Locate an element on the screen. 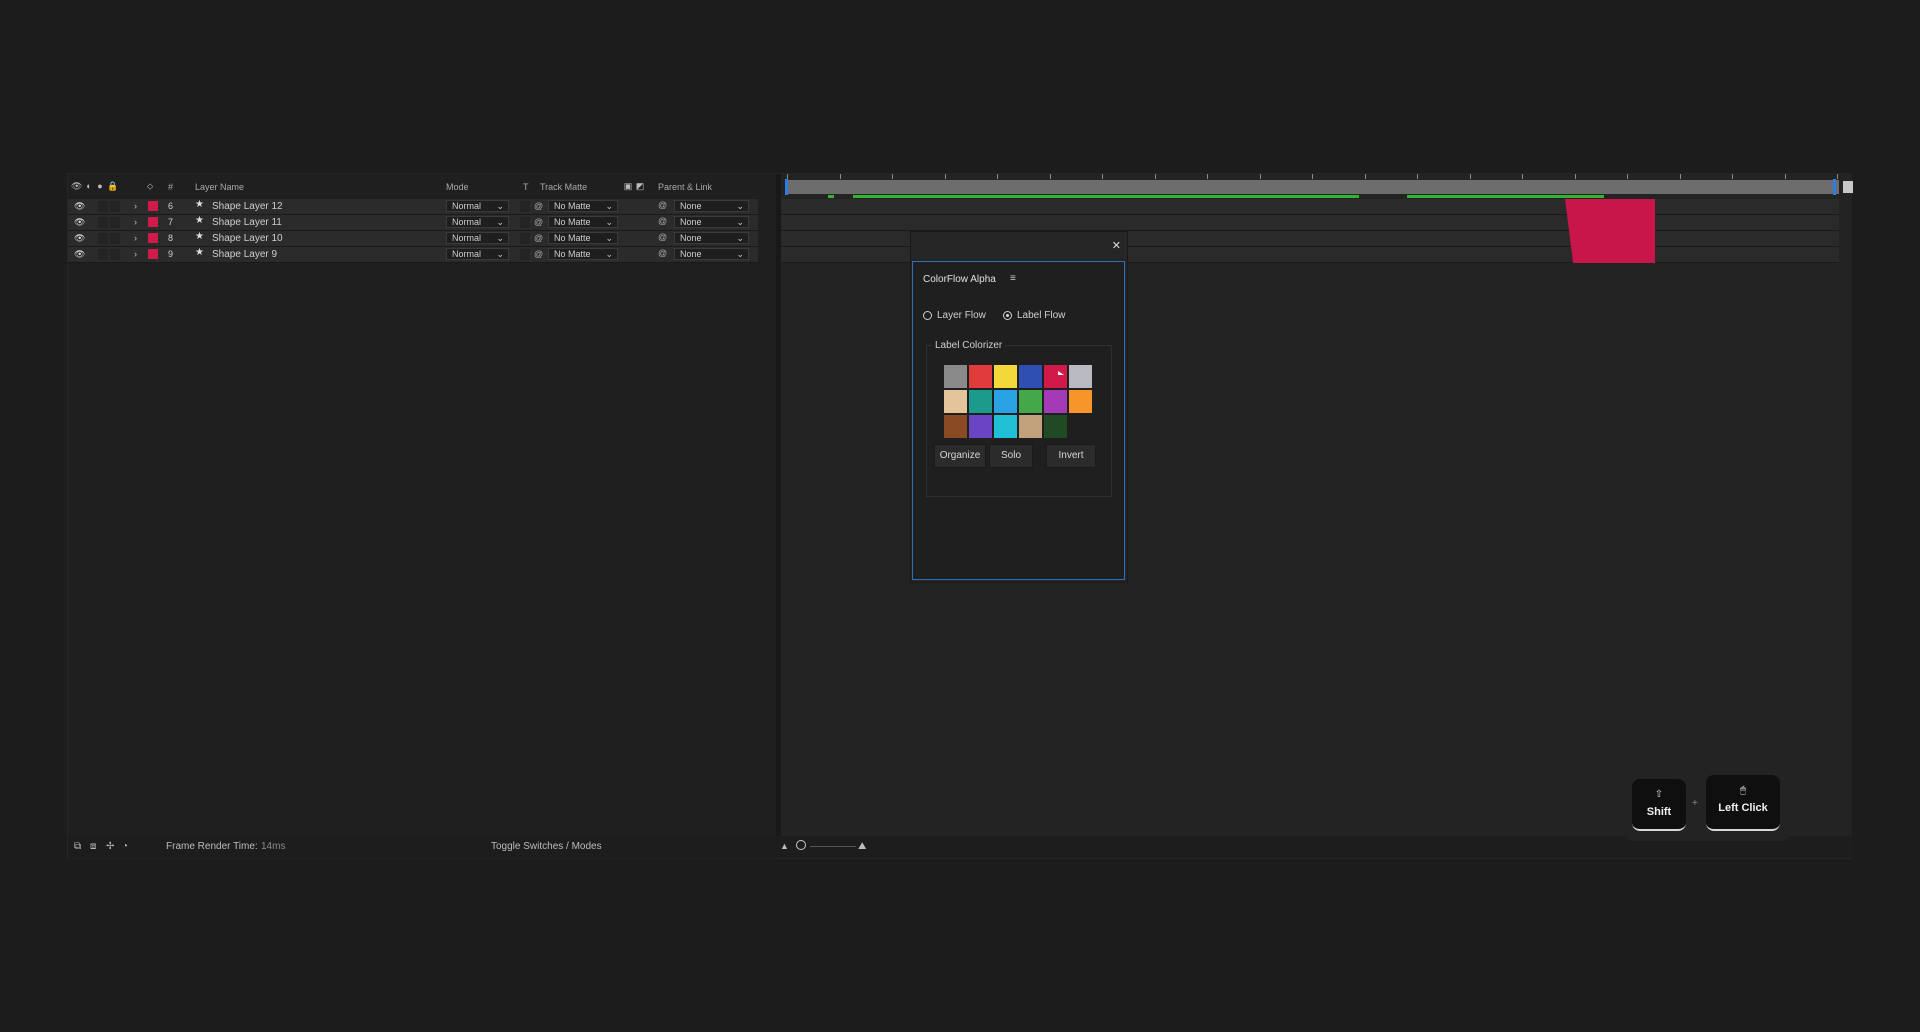 This screenshot has height=1032, width=1920. parent-pick-icon: ◩ is located at coordinates (640, 186).